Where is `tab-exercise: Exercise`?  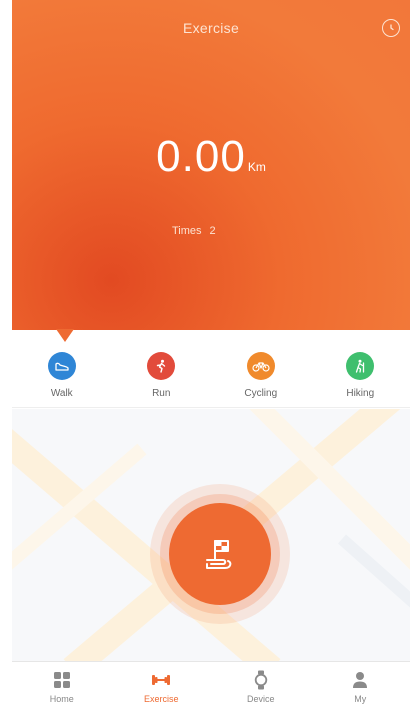 tab-exercise: Exercise is located at coordinates (161, 687).